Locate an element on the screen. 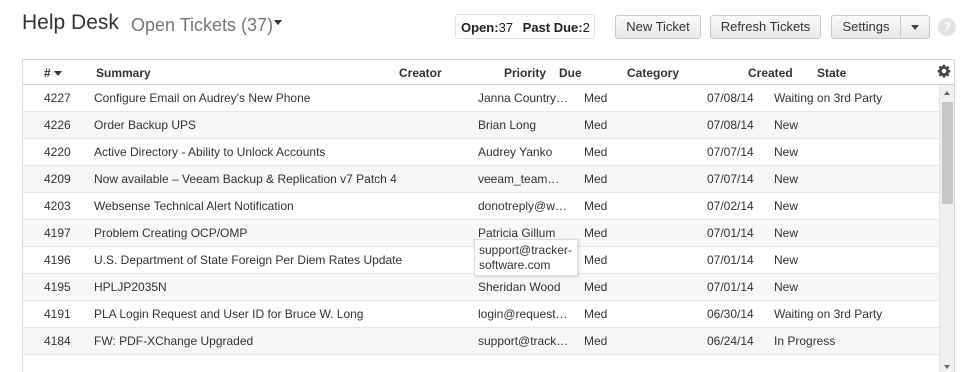  open-count-label: Open: is located at coordinates (480, 27).